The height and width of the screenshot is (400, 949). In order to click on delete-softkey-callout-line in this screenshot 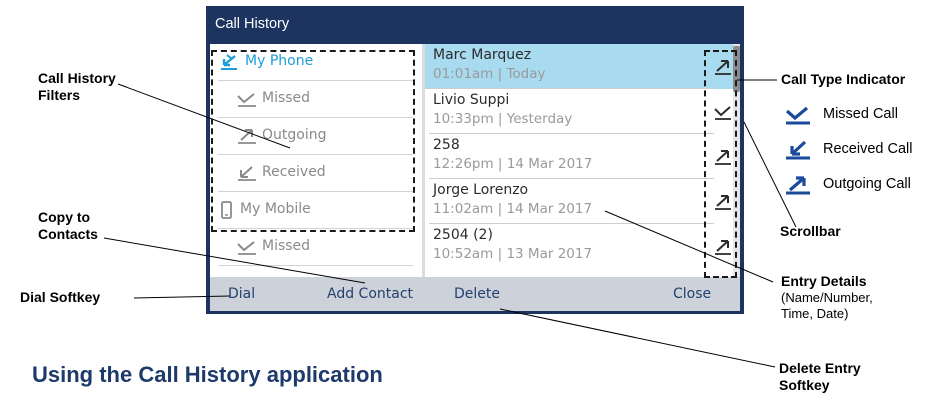, I will do `click(637, 338)`.